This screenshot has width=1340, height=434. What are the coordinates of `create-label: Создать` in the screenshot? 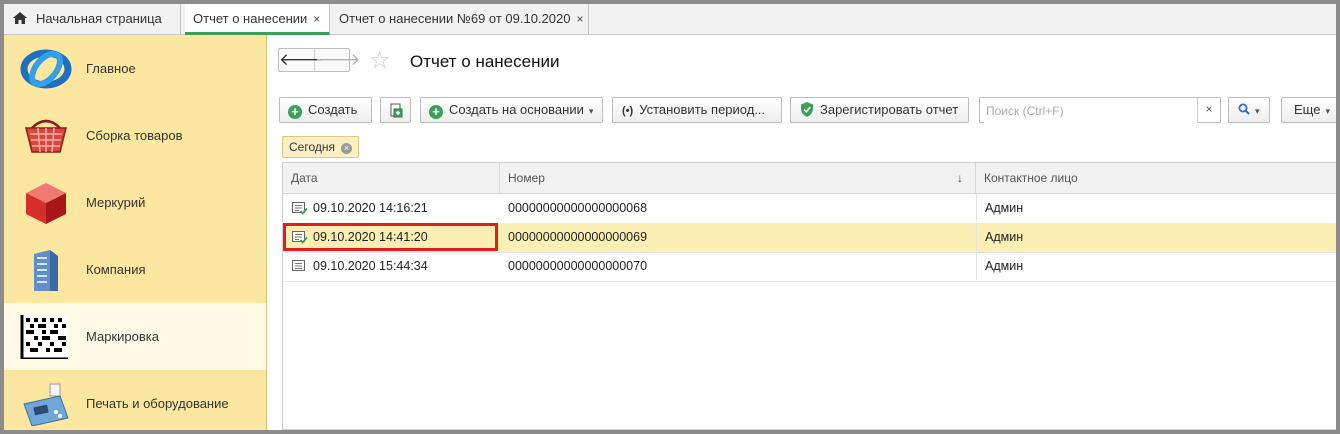 It's located at (333, 109).